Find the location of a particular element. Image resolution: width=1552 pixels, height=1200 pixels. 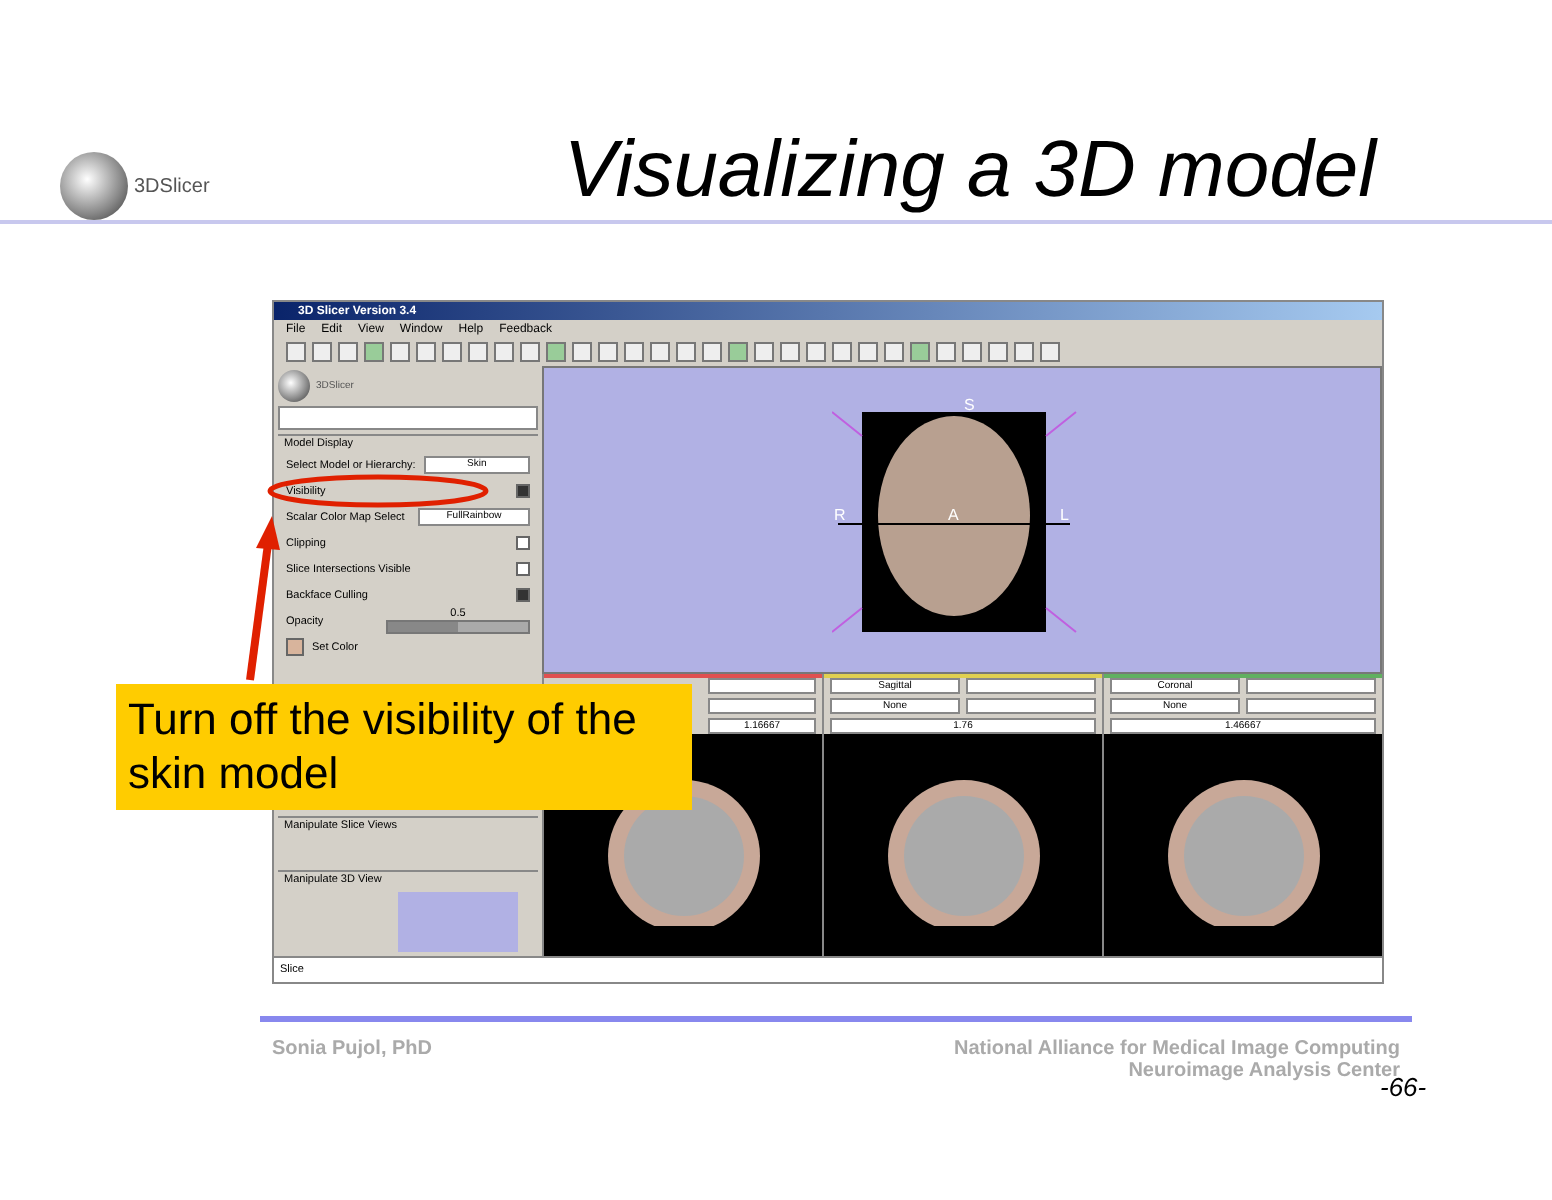

color-swatch is located at coordinates (295, 647).